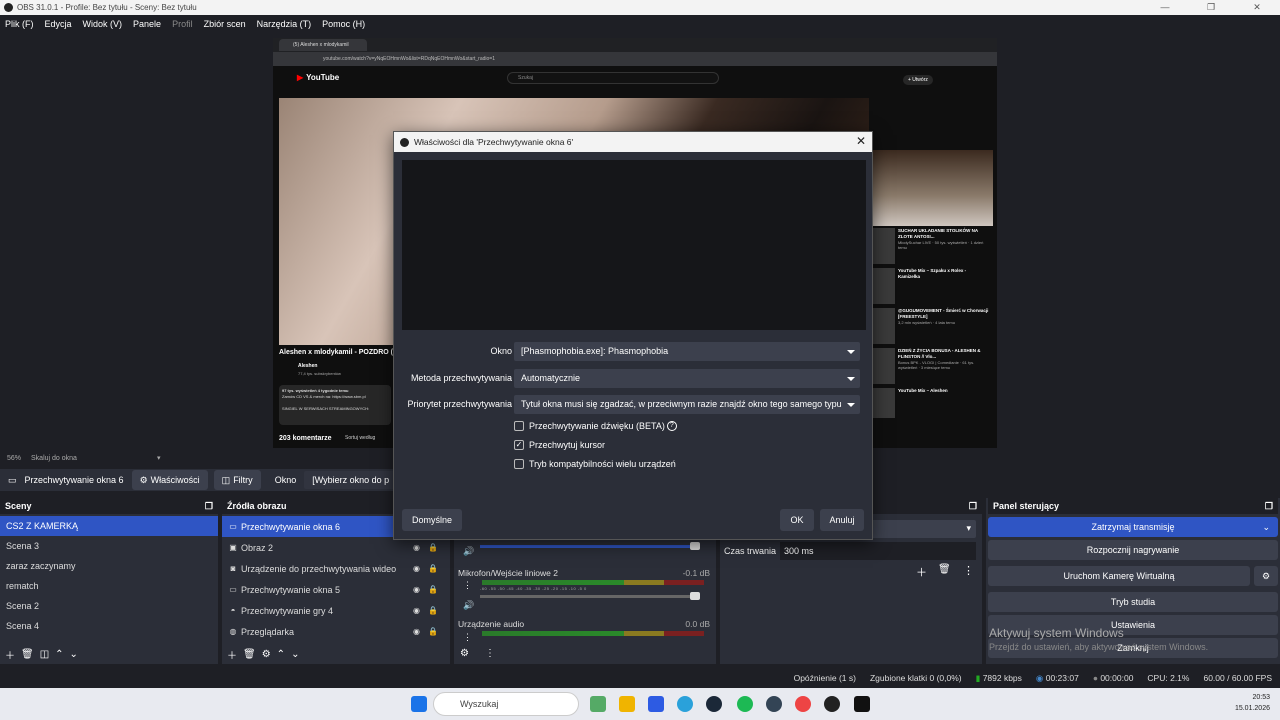 The image size is (1280, 720). I want to click on task-view-icon, so click(598, 704).